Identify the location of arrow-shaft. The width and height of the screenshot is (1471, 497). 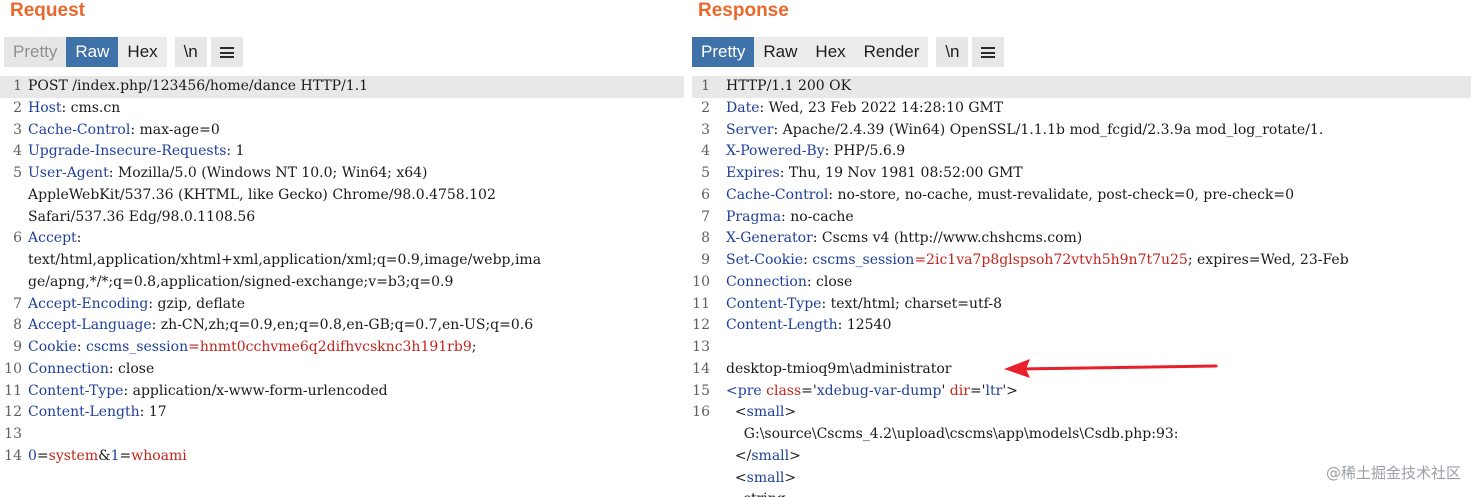
(1117, 367).